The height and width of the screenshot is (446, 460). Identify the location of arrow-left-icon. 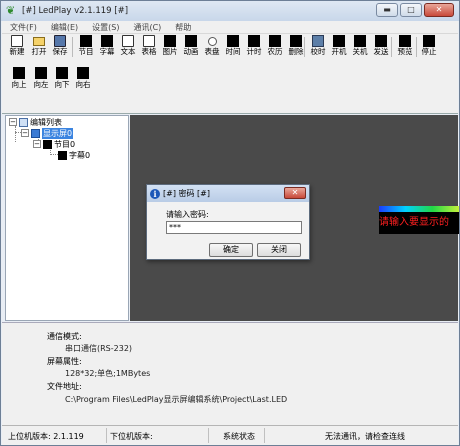
(41, 73).